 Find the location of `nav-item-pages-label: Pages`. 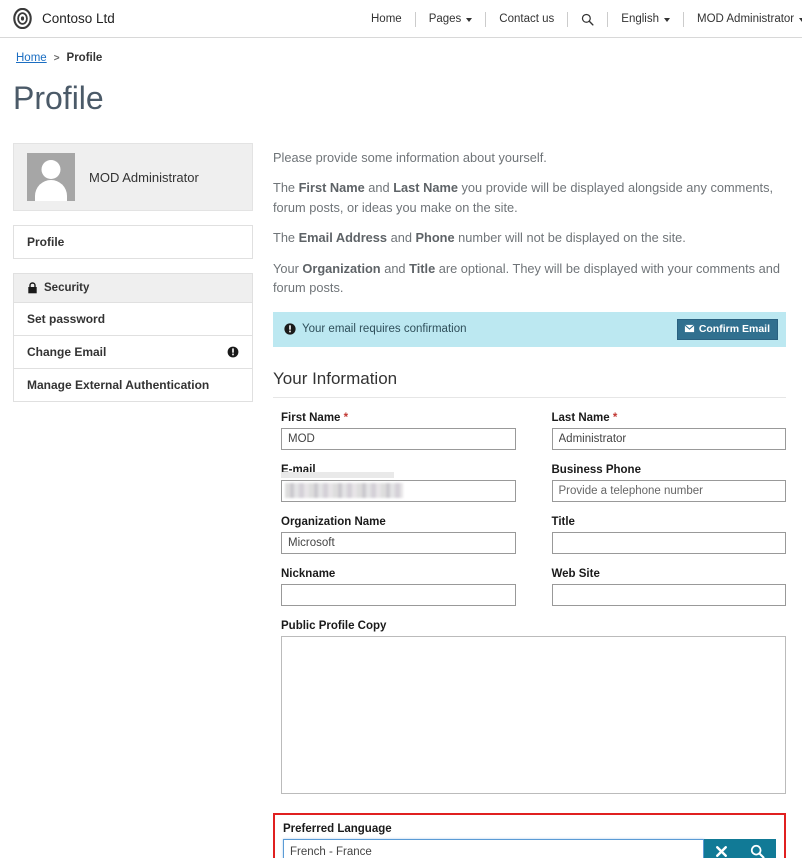

nav-item-pages-label: Pages is located at coordinates (445, 19).